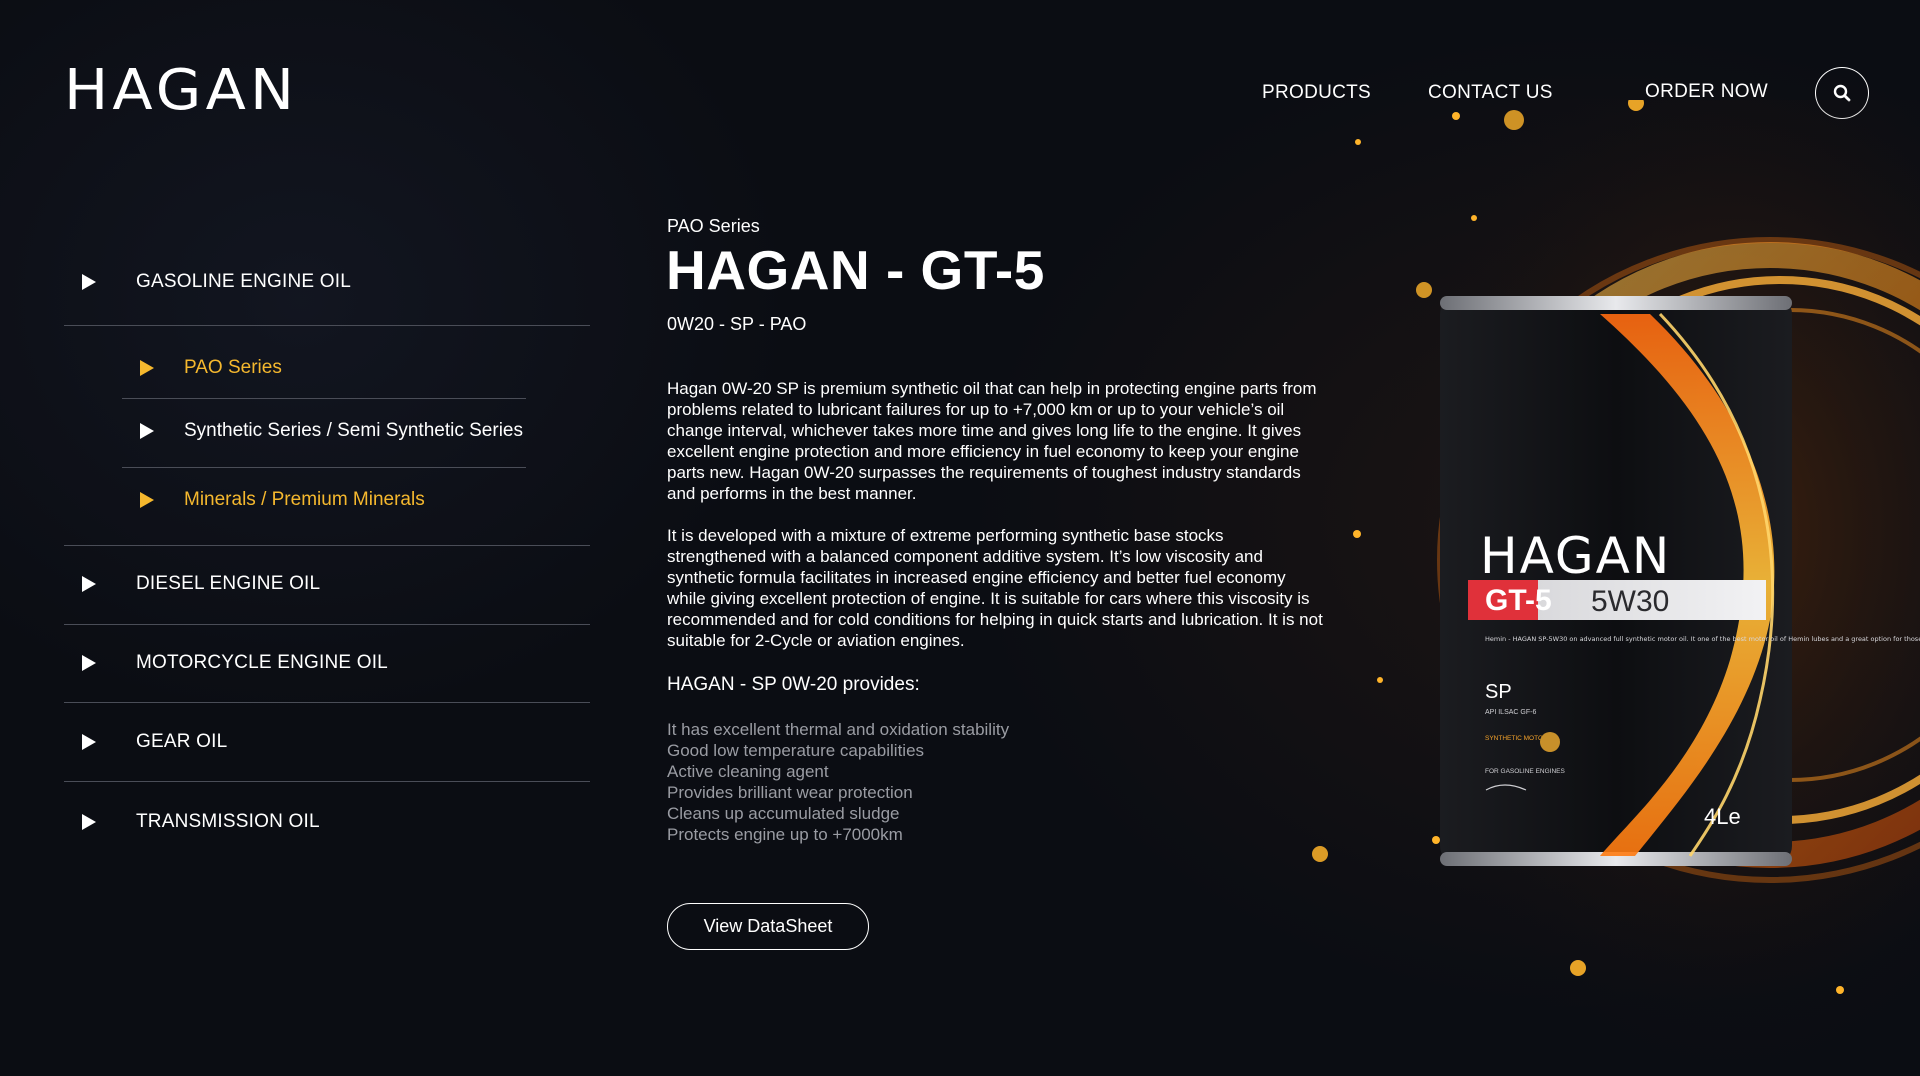  What do you see at coordinates (1575, 556) in the screenshot?
I see `can-brand: HAGAN` at bounding box center [1575, 556].